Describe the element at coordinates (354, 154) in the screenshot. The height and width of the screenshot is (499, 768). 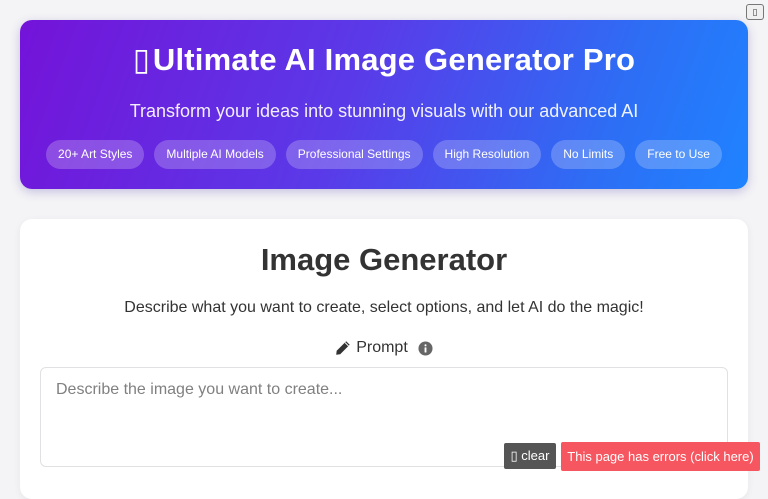
I see `feature-chip: Professional Settings` at that location.